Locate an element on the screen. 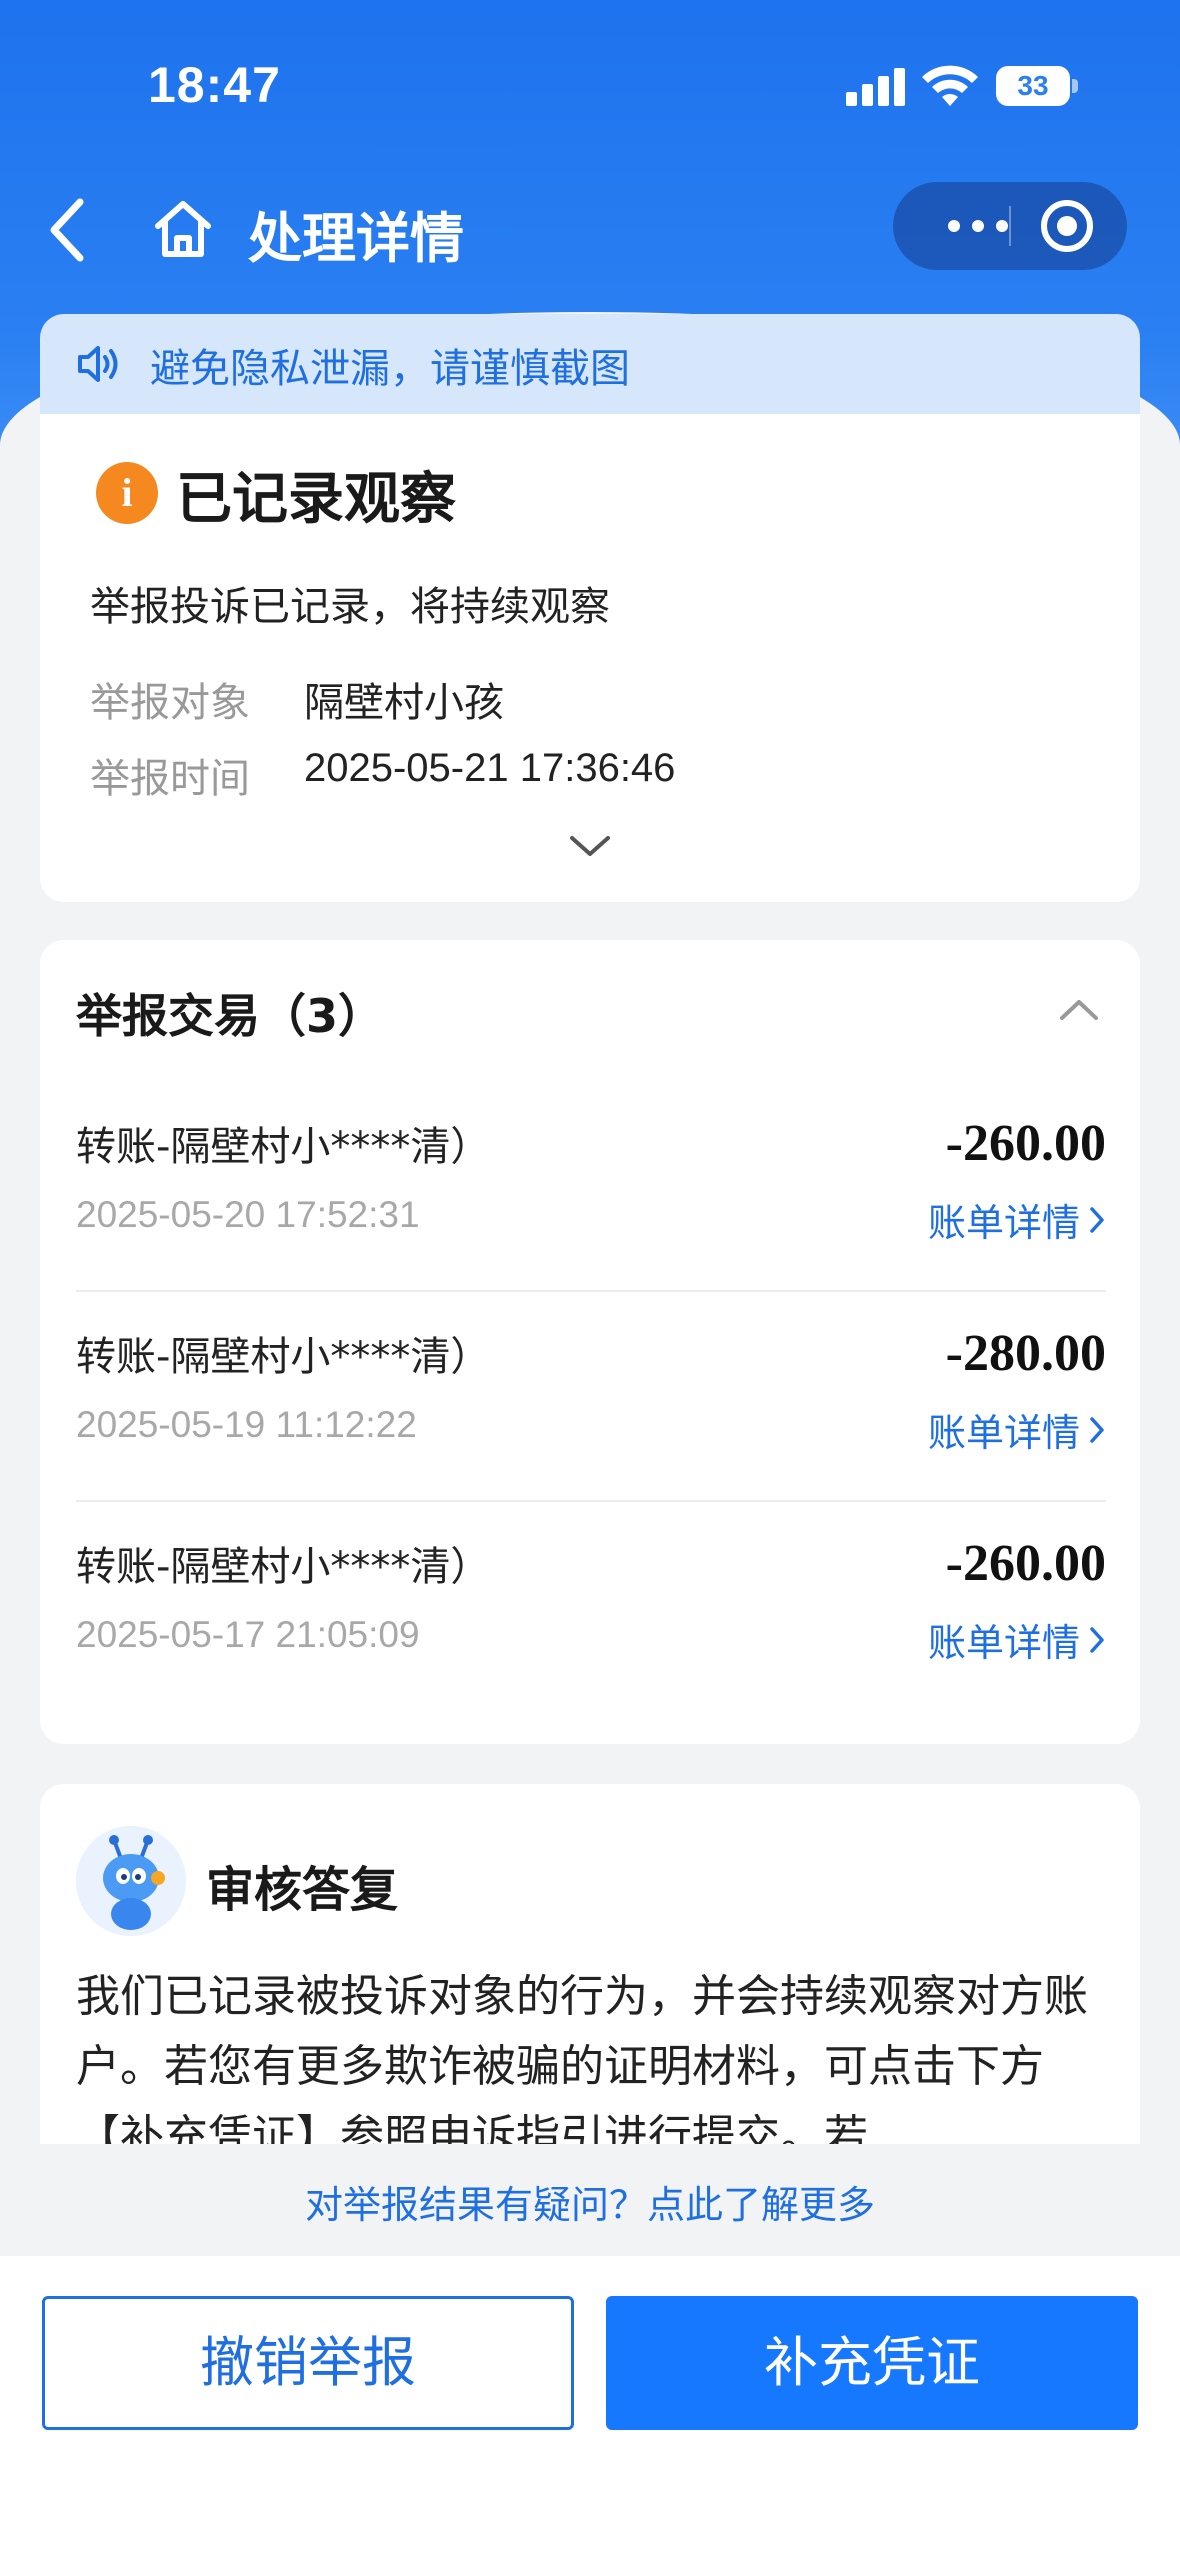 The image size is (1180, 2556). battery-icon: 33 is located at coordinates (1037, 86).